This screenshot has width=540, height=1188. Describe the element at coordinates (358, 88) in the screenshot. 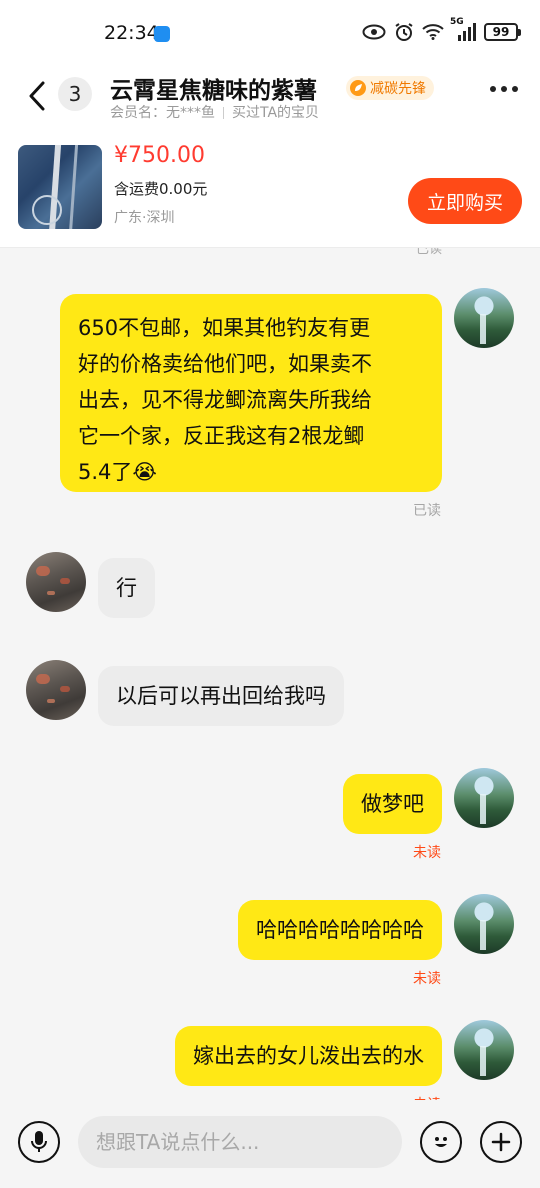

I see `leaf-icon` at that location.